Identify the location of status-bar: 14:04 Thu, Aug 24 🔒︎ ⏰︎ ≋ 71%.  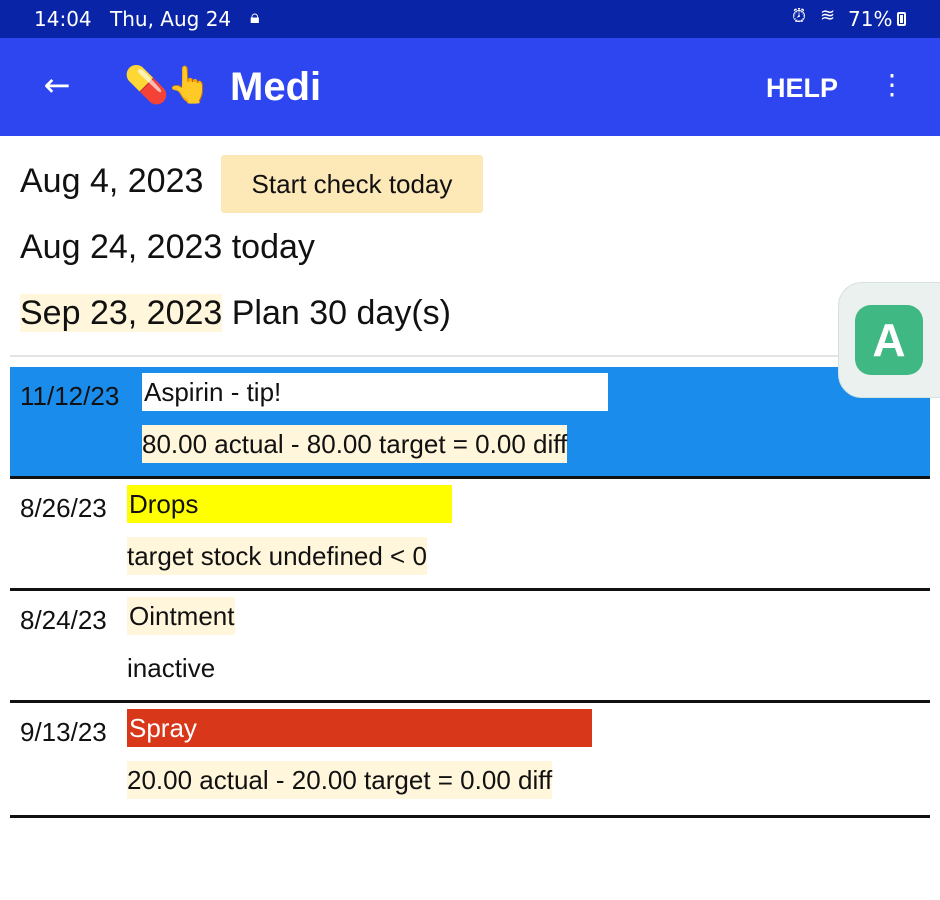
(470, 19).